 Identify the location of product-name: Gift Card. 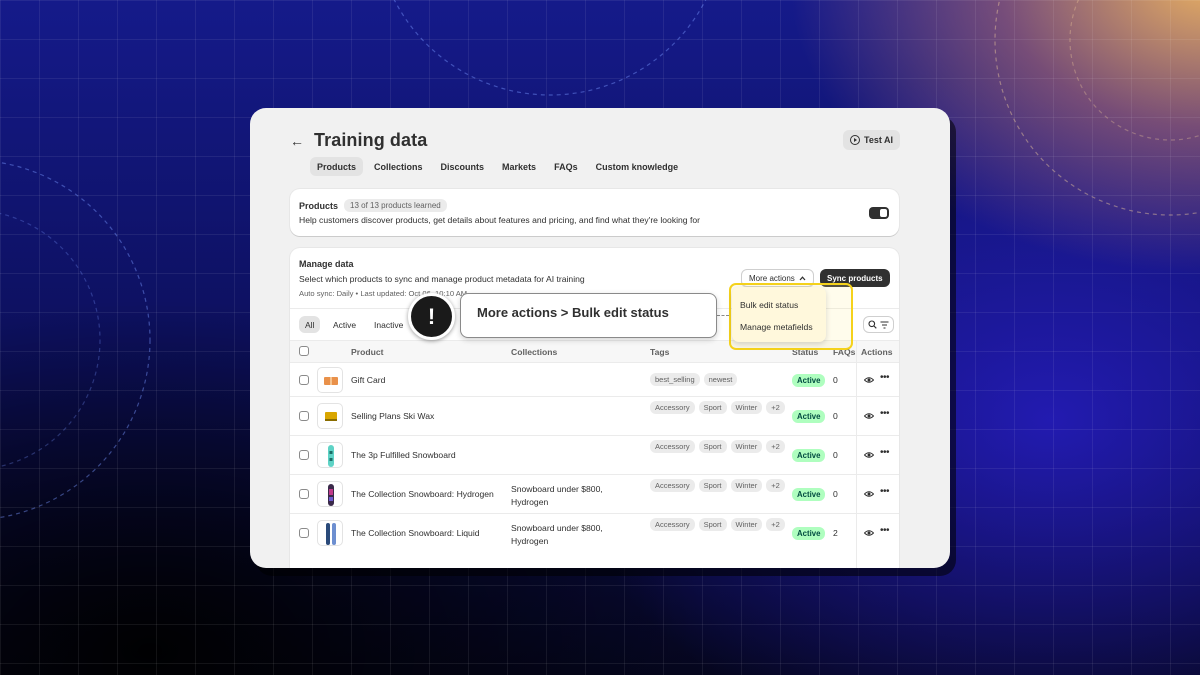
(368, 380).